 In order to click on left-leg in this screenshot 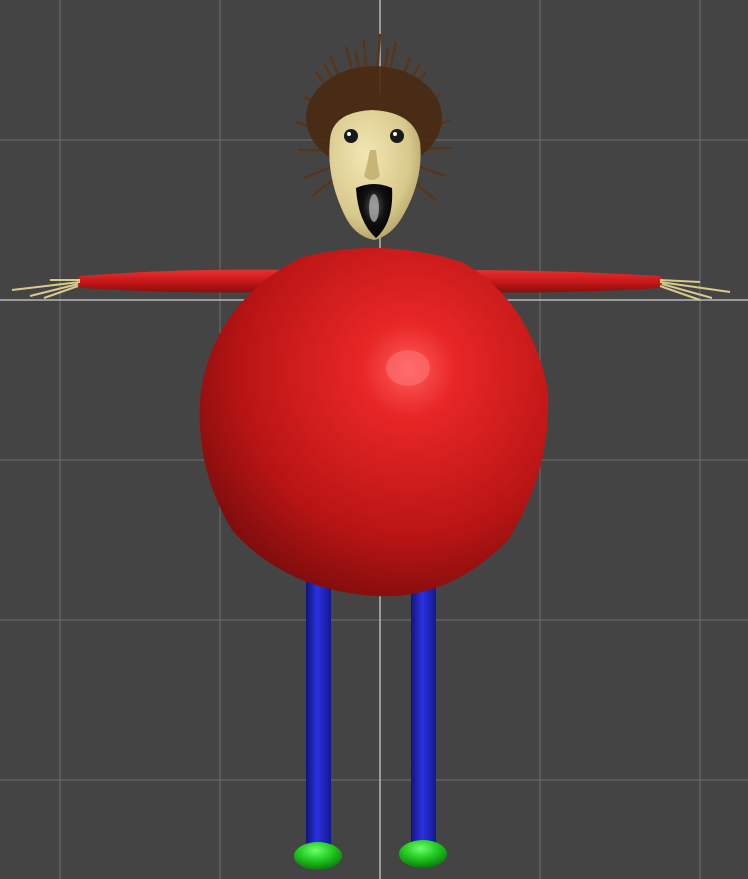, I will do `click(318, 705)`.